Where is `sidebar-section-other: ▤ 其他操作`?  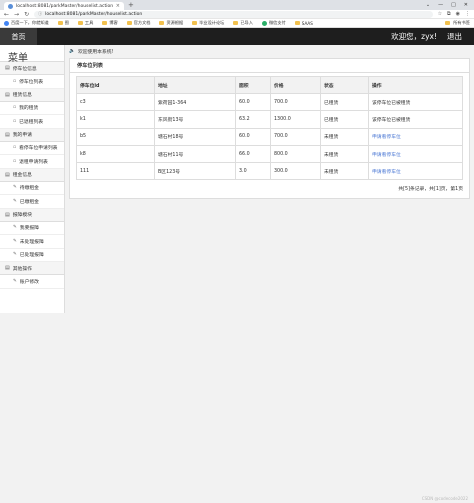 sidebar-section-other: ▤ 其他操作 is located at coordinates (32, 268).